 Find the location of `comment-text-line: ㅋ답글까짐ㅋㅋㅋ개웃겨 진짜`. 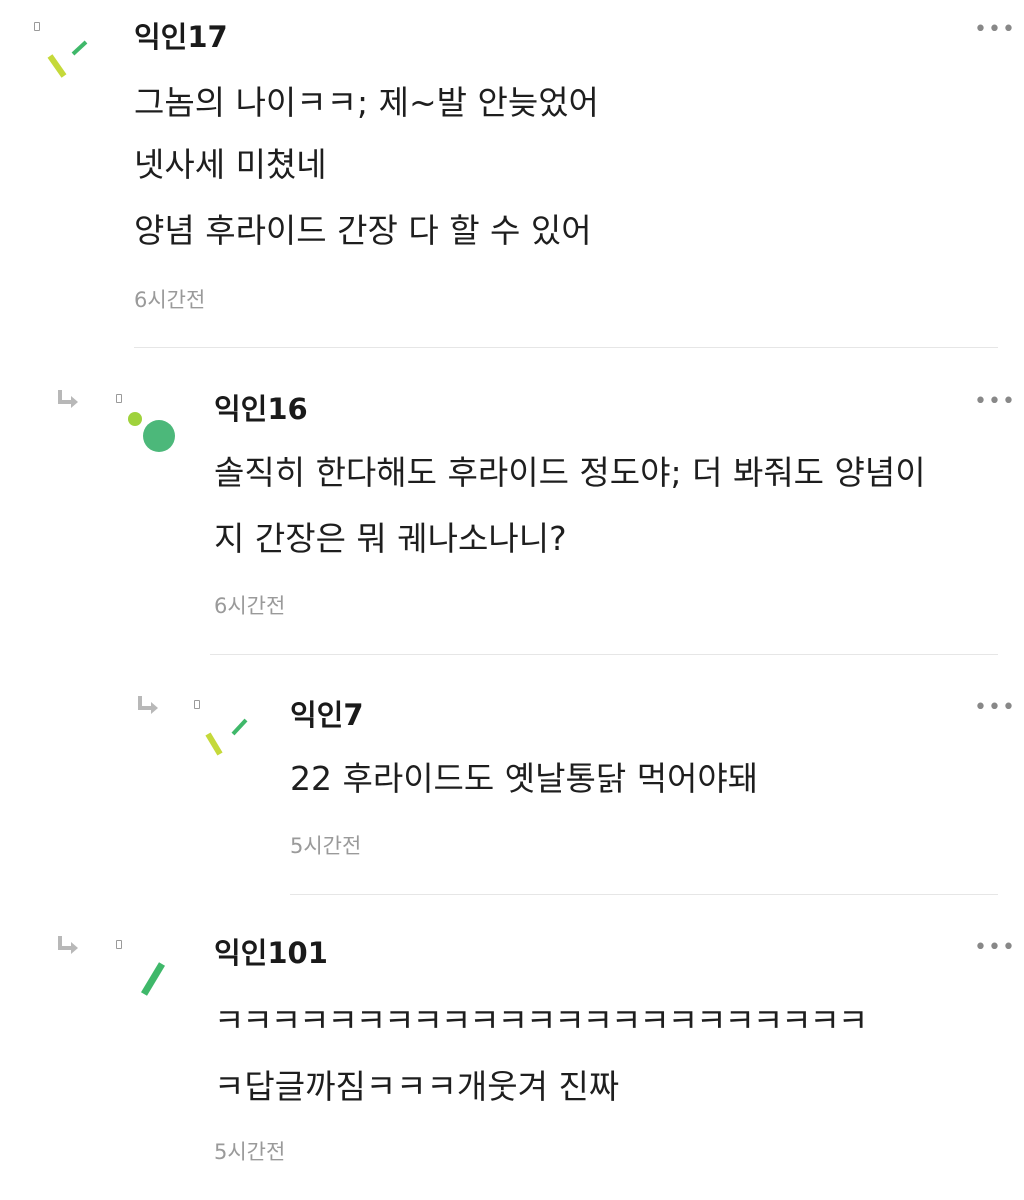

comment-text-line: ㅋ답글까짐ㅋㅋㅋ개웃겨 진짜 is located at coordinates (417, 1086).